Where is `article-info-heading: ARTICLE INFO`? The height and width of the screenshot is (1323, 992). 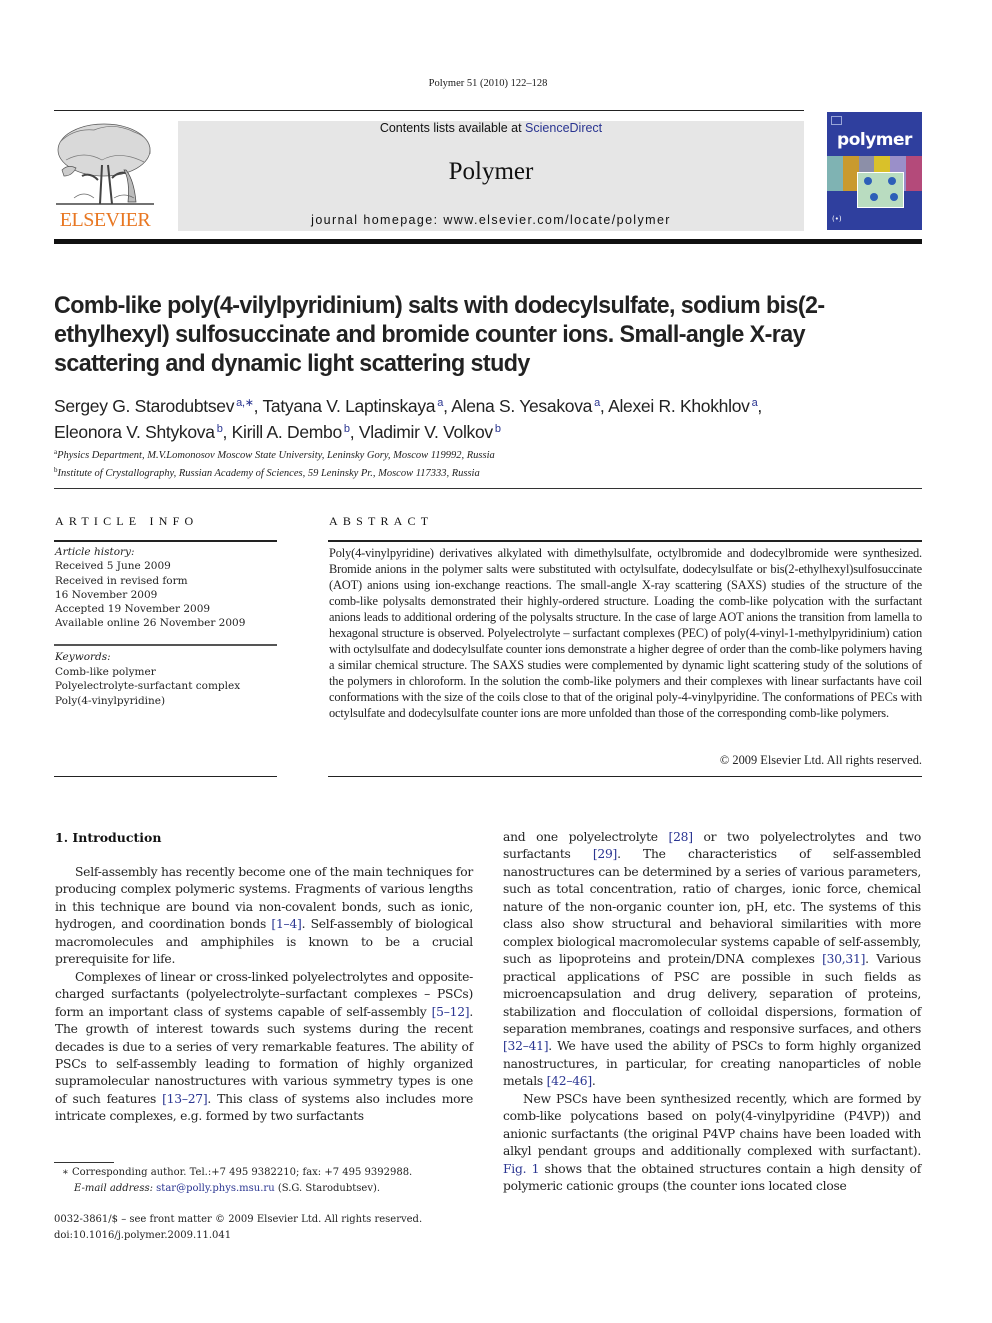 article-info-heading: ARTICLE INFO is located at coordinates (127, 521).